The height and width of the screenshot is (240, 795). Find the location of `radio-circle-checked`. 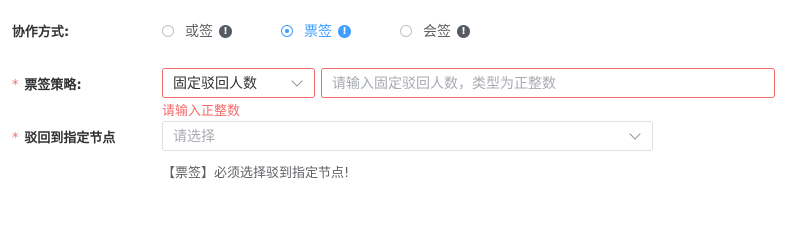

radio-circle-checked is located at coordinates (287, 31).